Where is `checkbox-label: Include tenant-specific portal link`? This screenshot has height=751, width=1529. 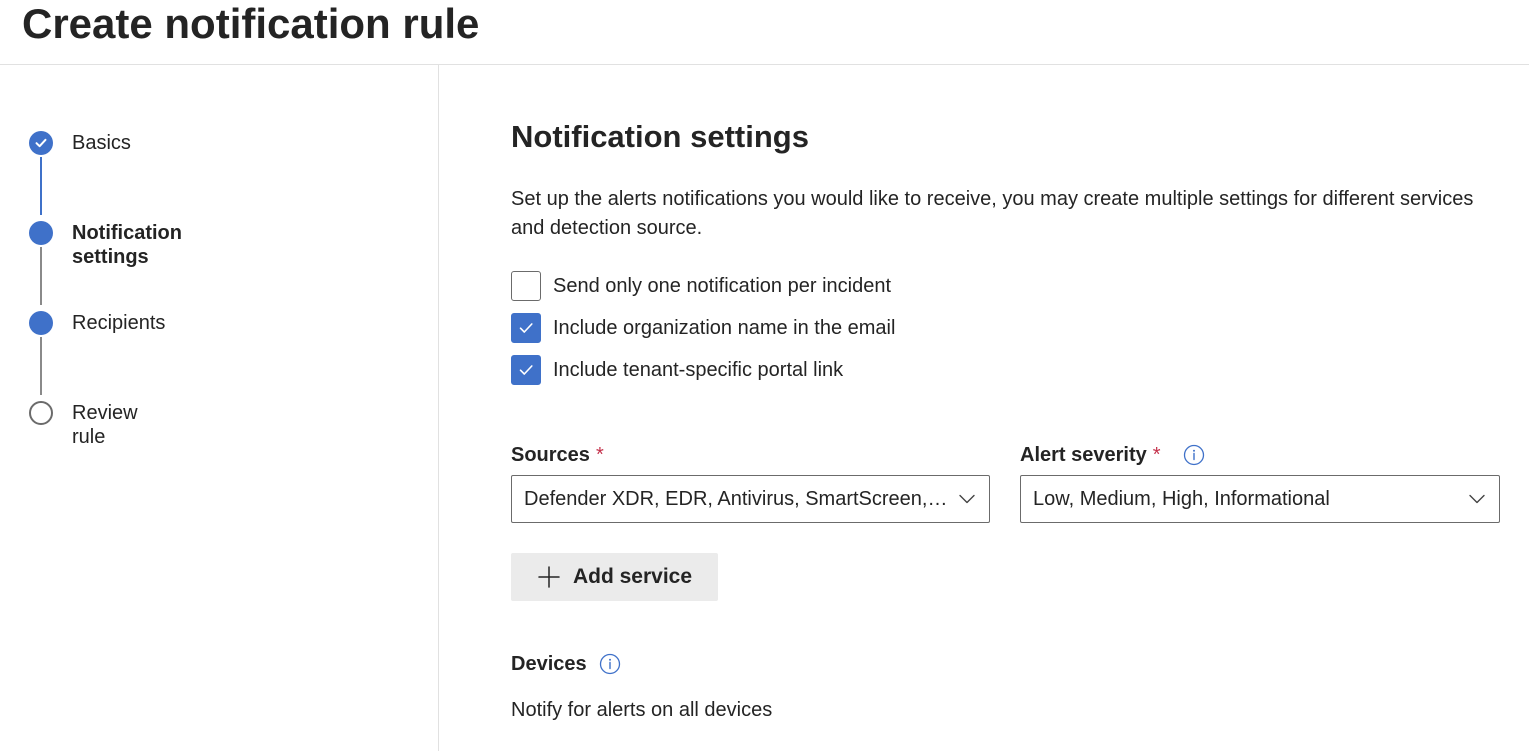 checkbox-label: Include tenant-specific portal link is located at coordinates (698, 369).